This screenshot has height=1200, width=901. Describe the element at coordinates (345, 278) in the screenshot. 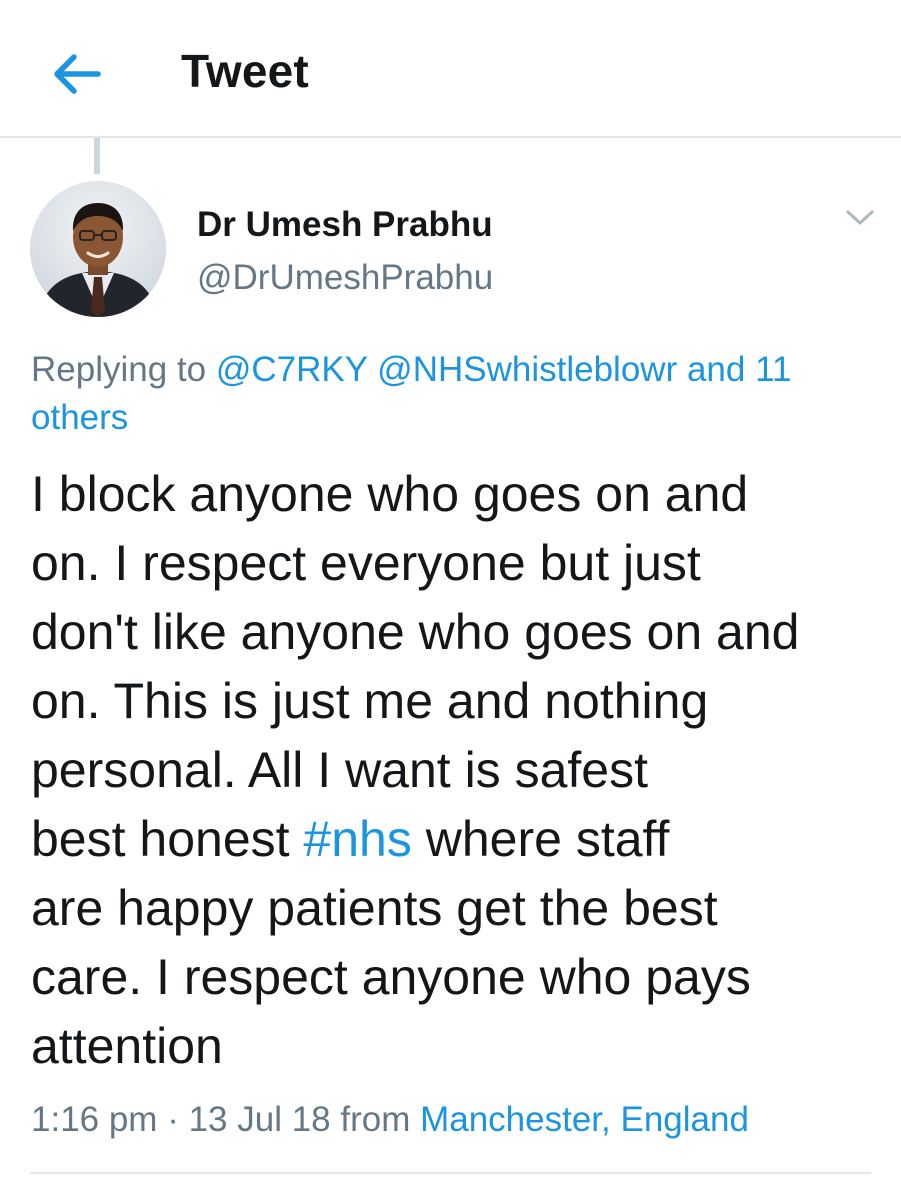

I see `author-handle: @DrUmeshPrabhu` at that location.